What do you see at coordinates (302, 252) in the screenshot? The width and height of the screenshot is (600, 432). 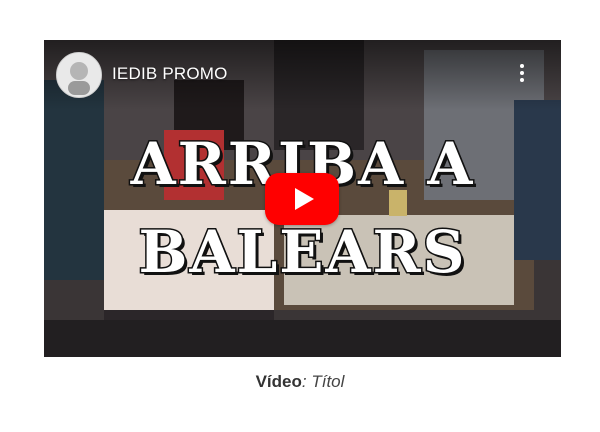 I see `thumbnail-title-line-2: BALEARS` at bounding box center [302, 252].